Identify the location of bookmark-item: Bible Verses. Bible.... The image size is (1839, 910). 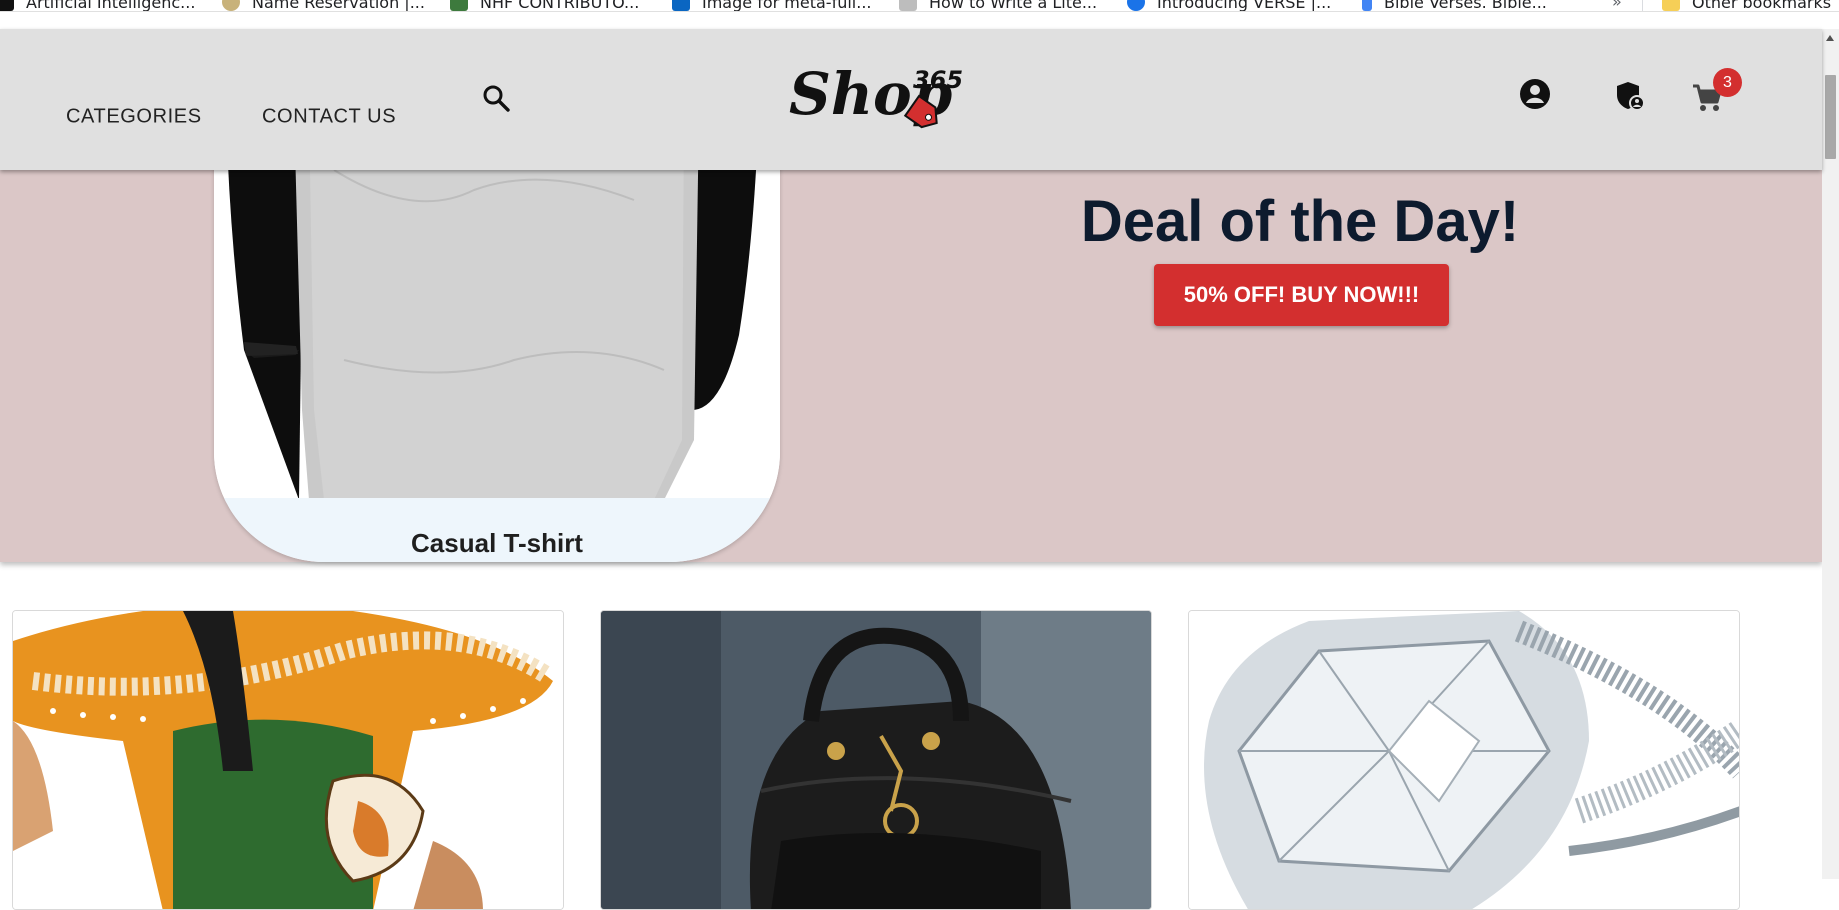
(1454, 6).